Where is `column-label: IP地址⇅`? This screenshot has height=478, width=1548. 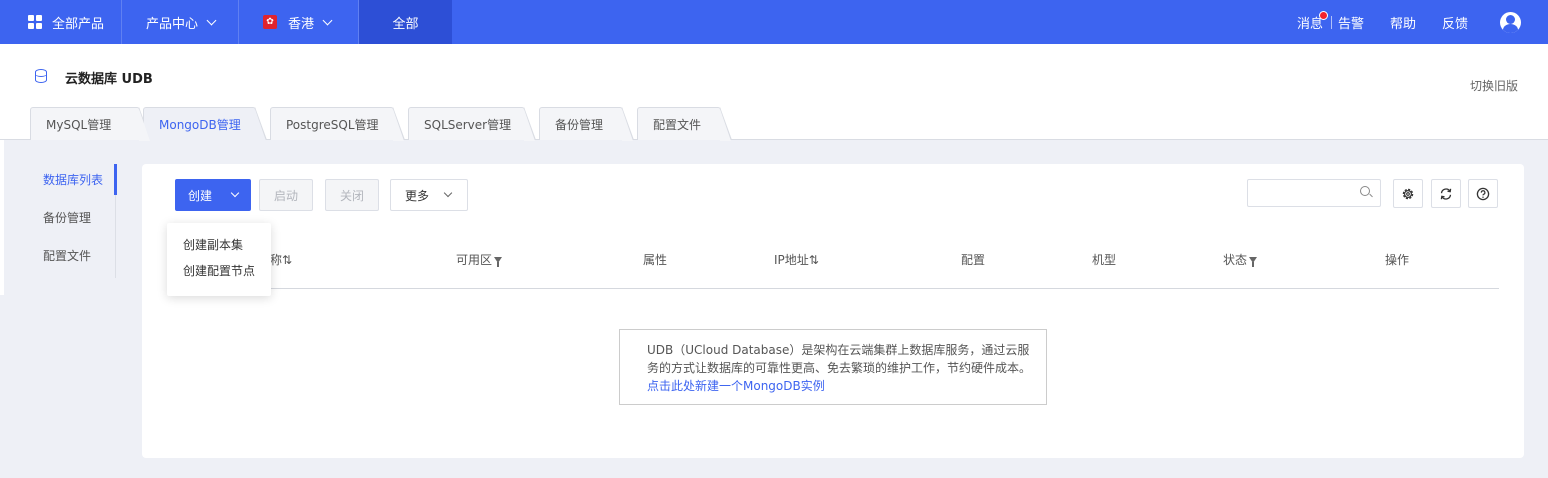 column-label: IP地址⇅ is located at coordinates (796, 260).